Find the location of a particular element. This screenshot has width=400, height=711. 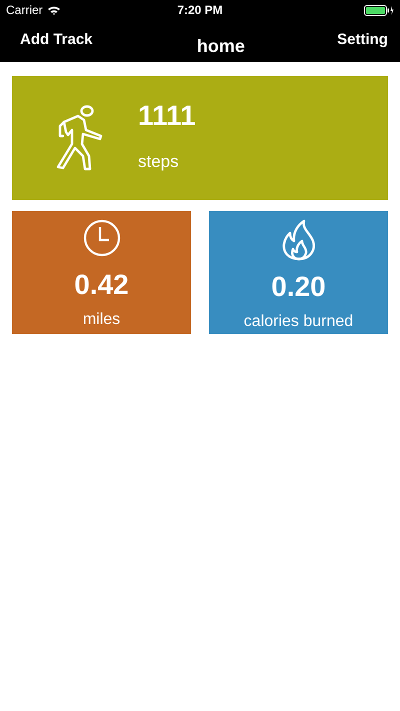

stat-value: 0.42 is located at coordinates (101, 285).